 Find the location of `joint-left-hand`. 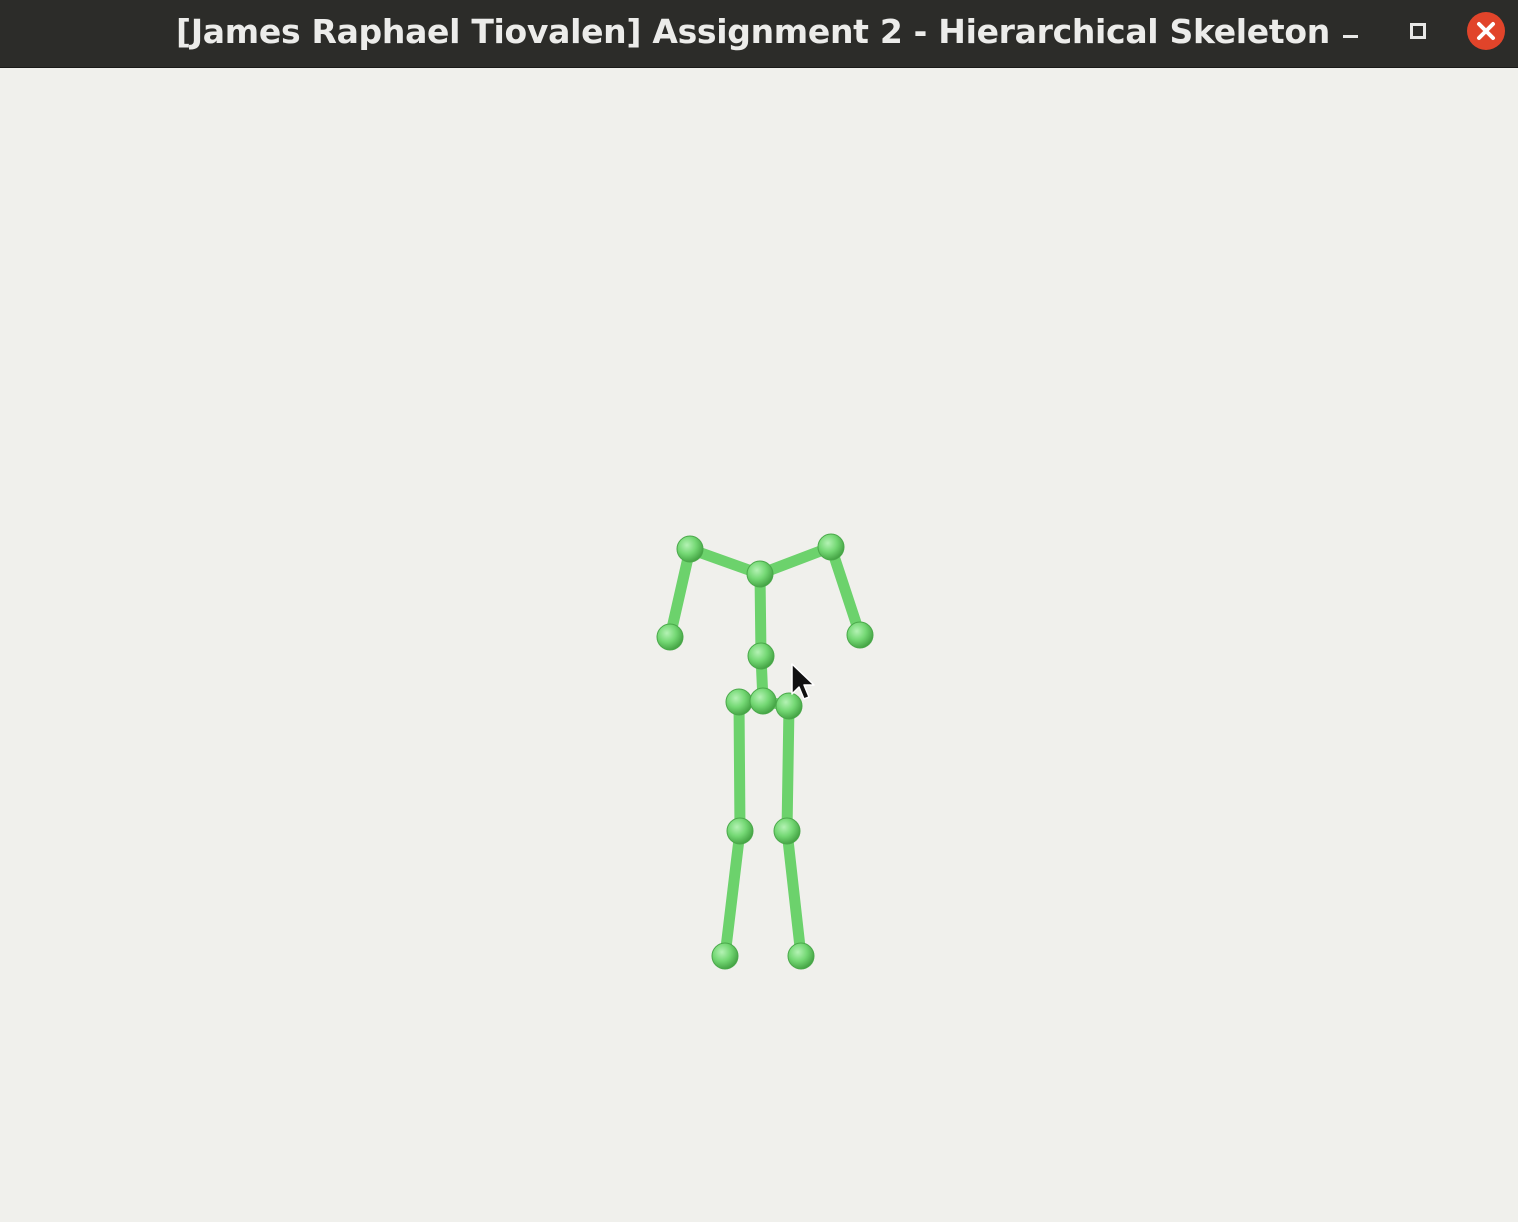

joint-left-hand is located at coordinates (670, 637).